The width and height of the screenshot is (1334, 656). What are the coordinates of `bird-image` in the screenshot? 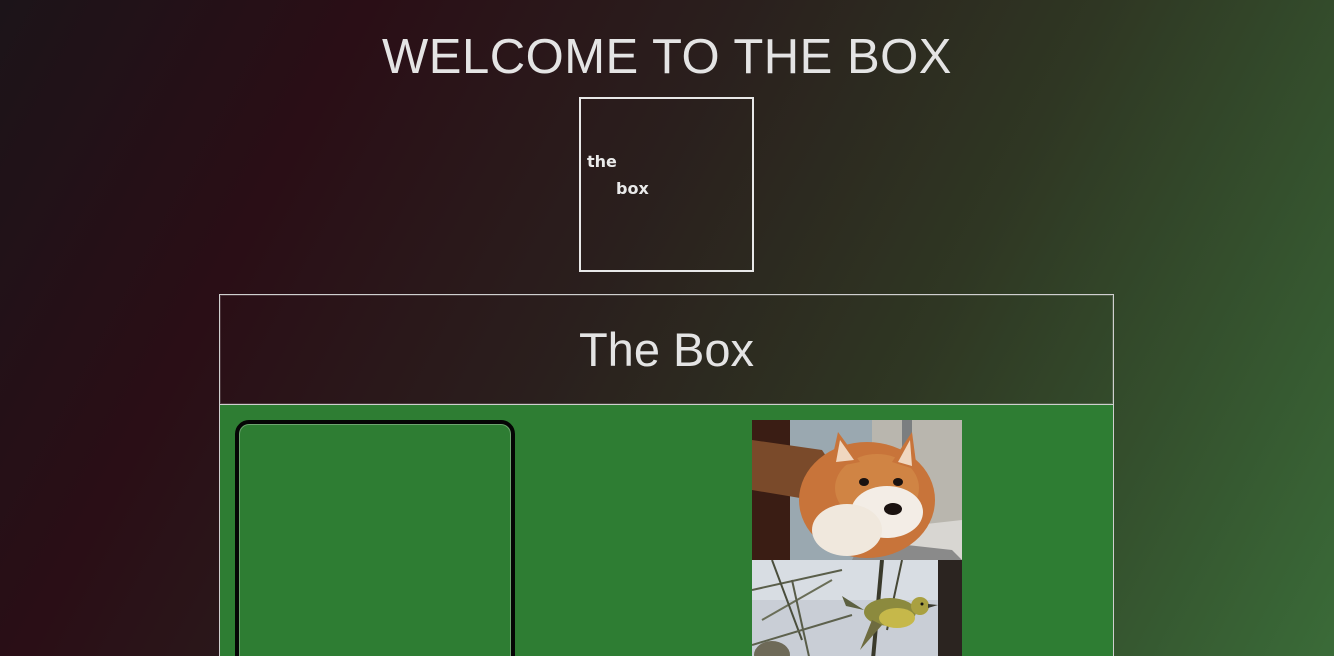 It's located at (857, 608).